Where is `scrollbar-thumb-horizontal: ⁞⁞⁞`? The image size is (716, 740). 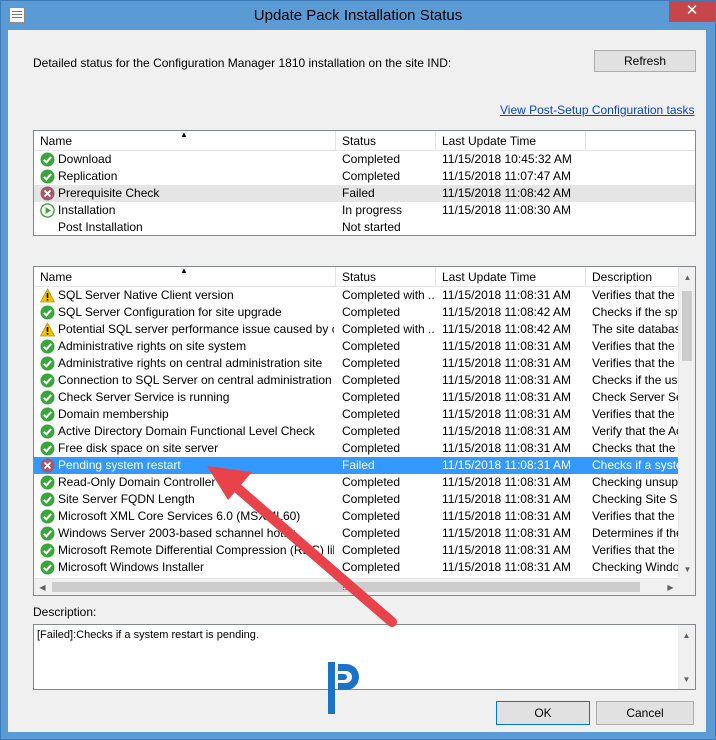
scrollbar-thumb-horizontal: ⁞⁞⁞ is located at coordinates (346, 587).